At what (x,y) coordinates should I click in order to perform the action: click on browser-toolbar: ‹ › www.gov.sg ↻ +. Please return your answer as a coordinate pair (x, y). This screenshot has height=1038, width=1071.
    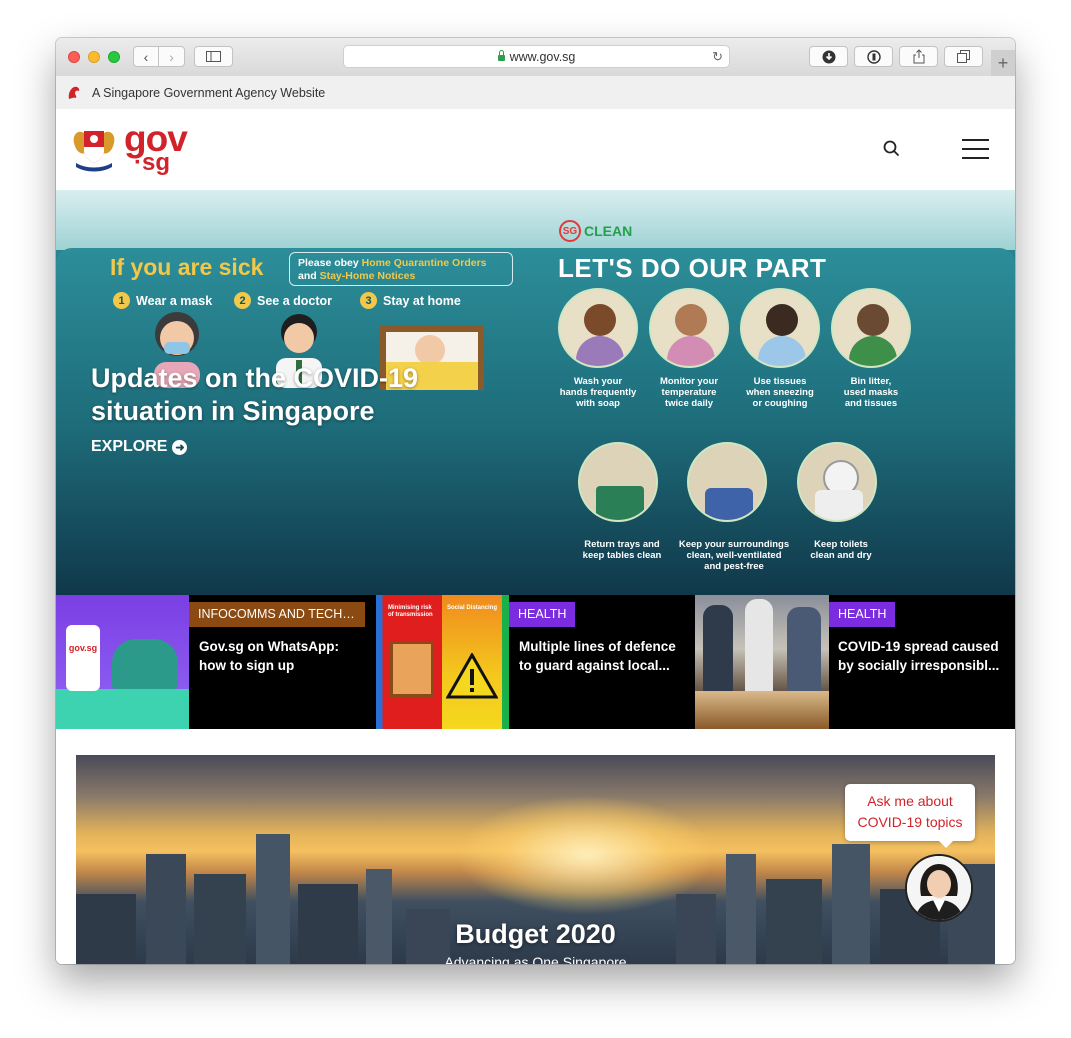
    Looking at the image, I should click on (535, 57).